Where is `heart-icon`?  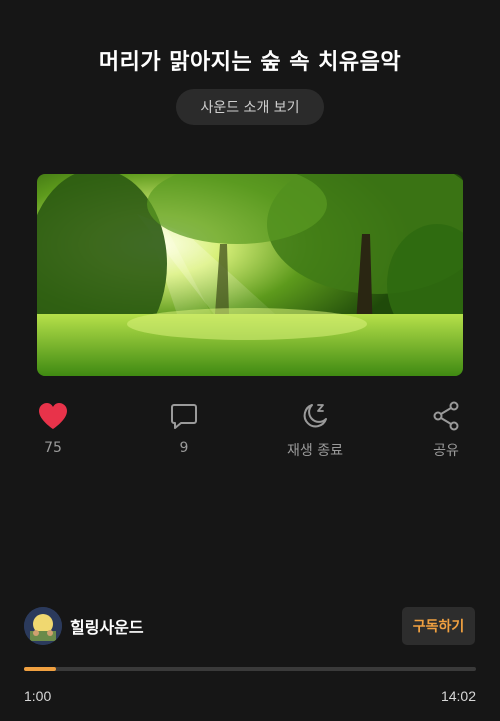 heart-icon is located at coordinates (53, 416).